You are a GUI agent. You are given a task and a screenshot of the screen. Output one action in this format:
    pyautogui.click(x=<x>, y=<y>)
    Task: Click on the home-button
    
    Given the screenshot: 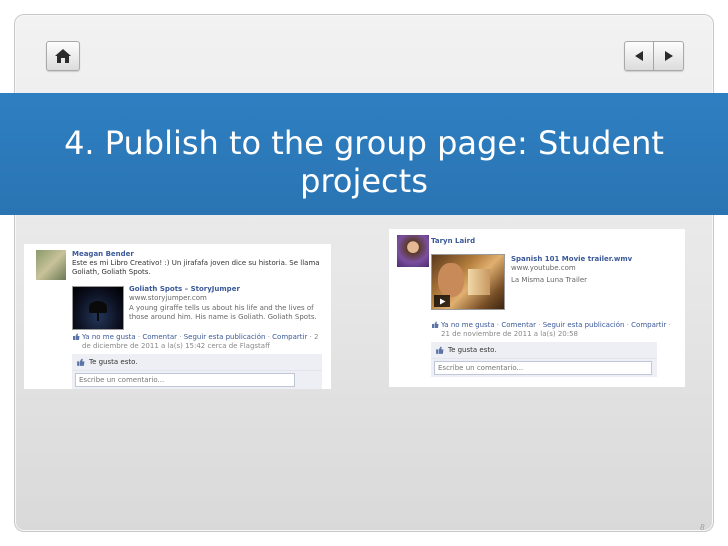 What is the action you would take?
    pyautogui.click(x=63, y=56)
    